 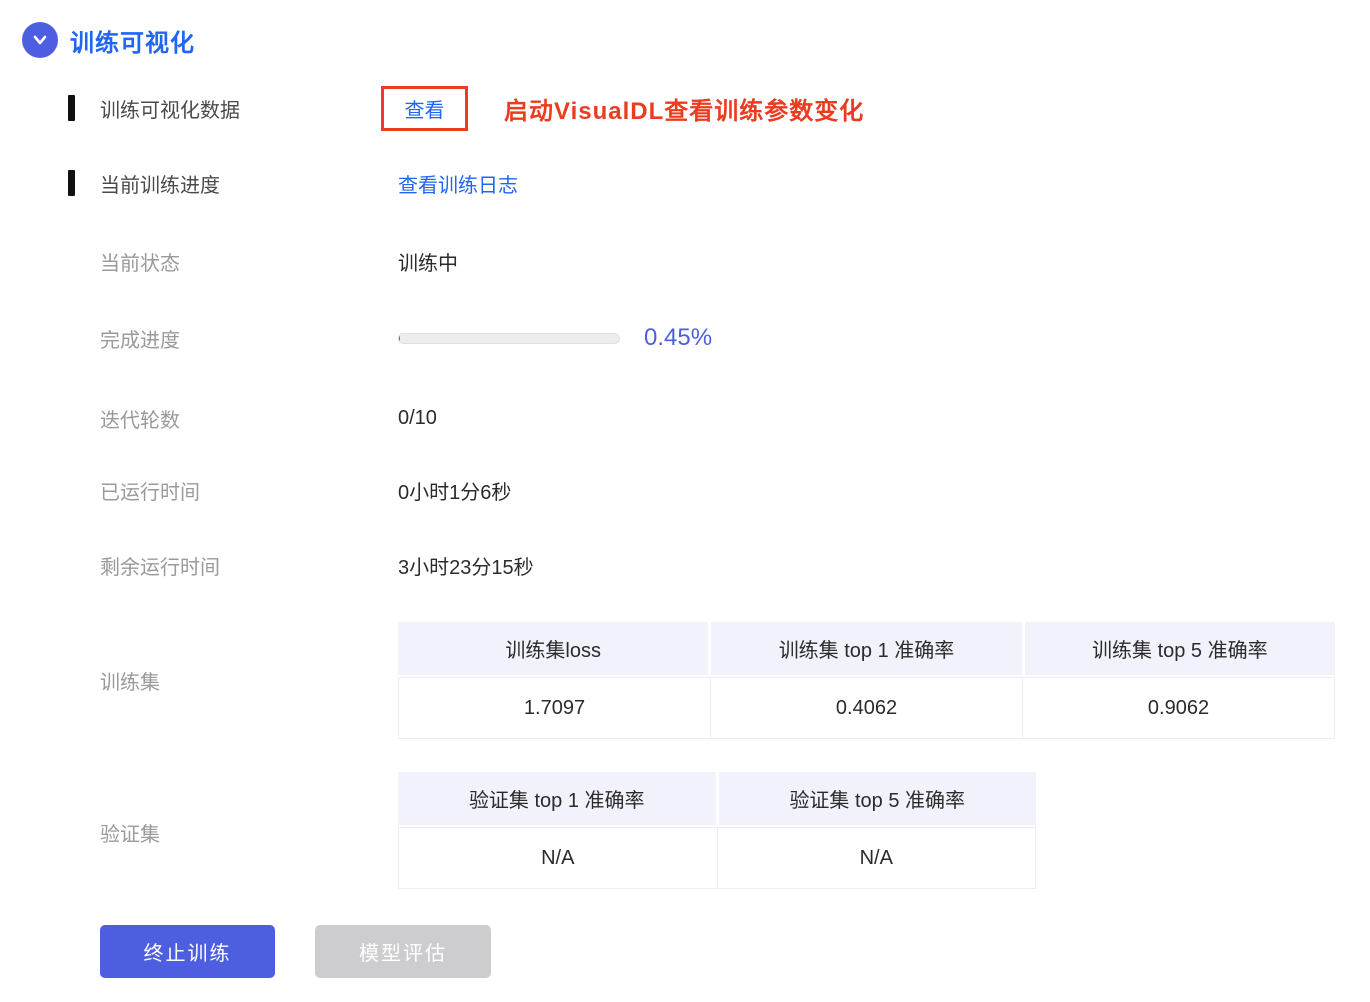 I want to click on view-link-highlight-box: 查看, so click(x=424, y=108).